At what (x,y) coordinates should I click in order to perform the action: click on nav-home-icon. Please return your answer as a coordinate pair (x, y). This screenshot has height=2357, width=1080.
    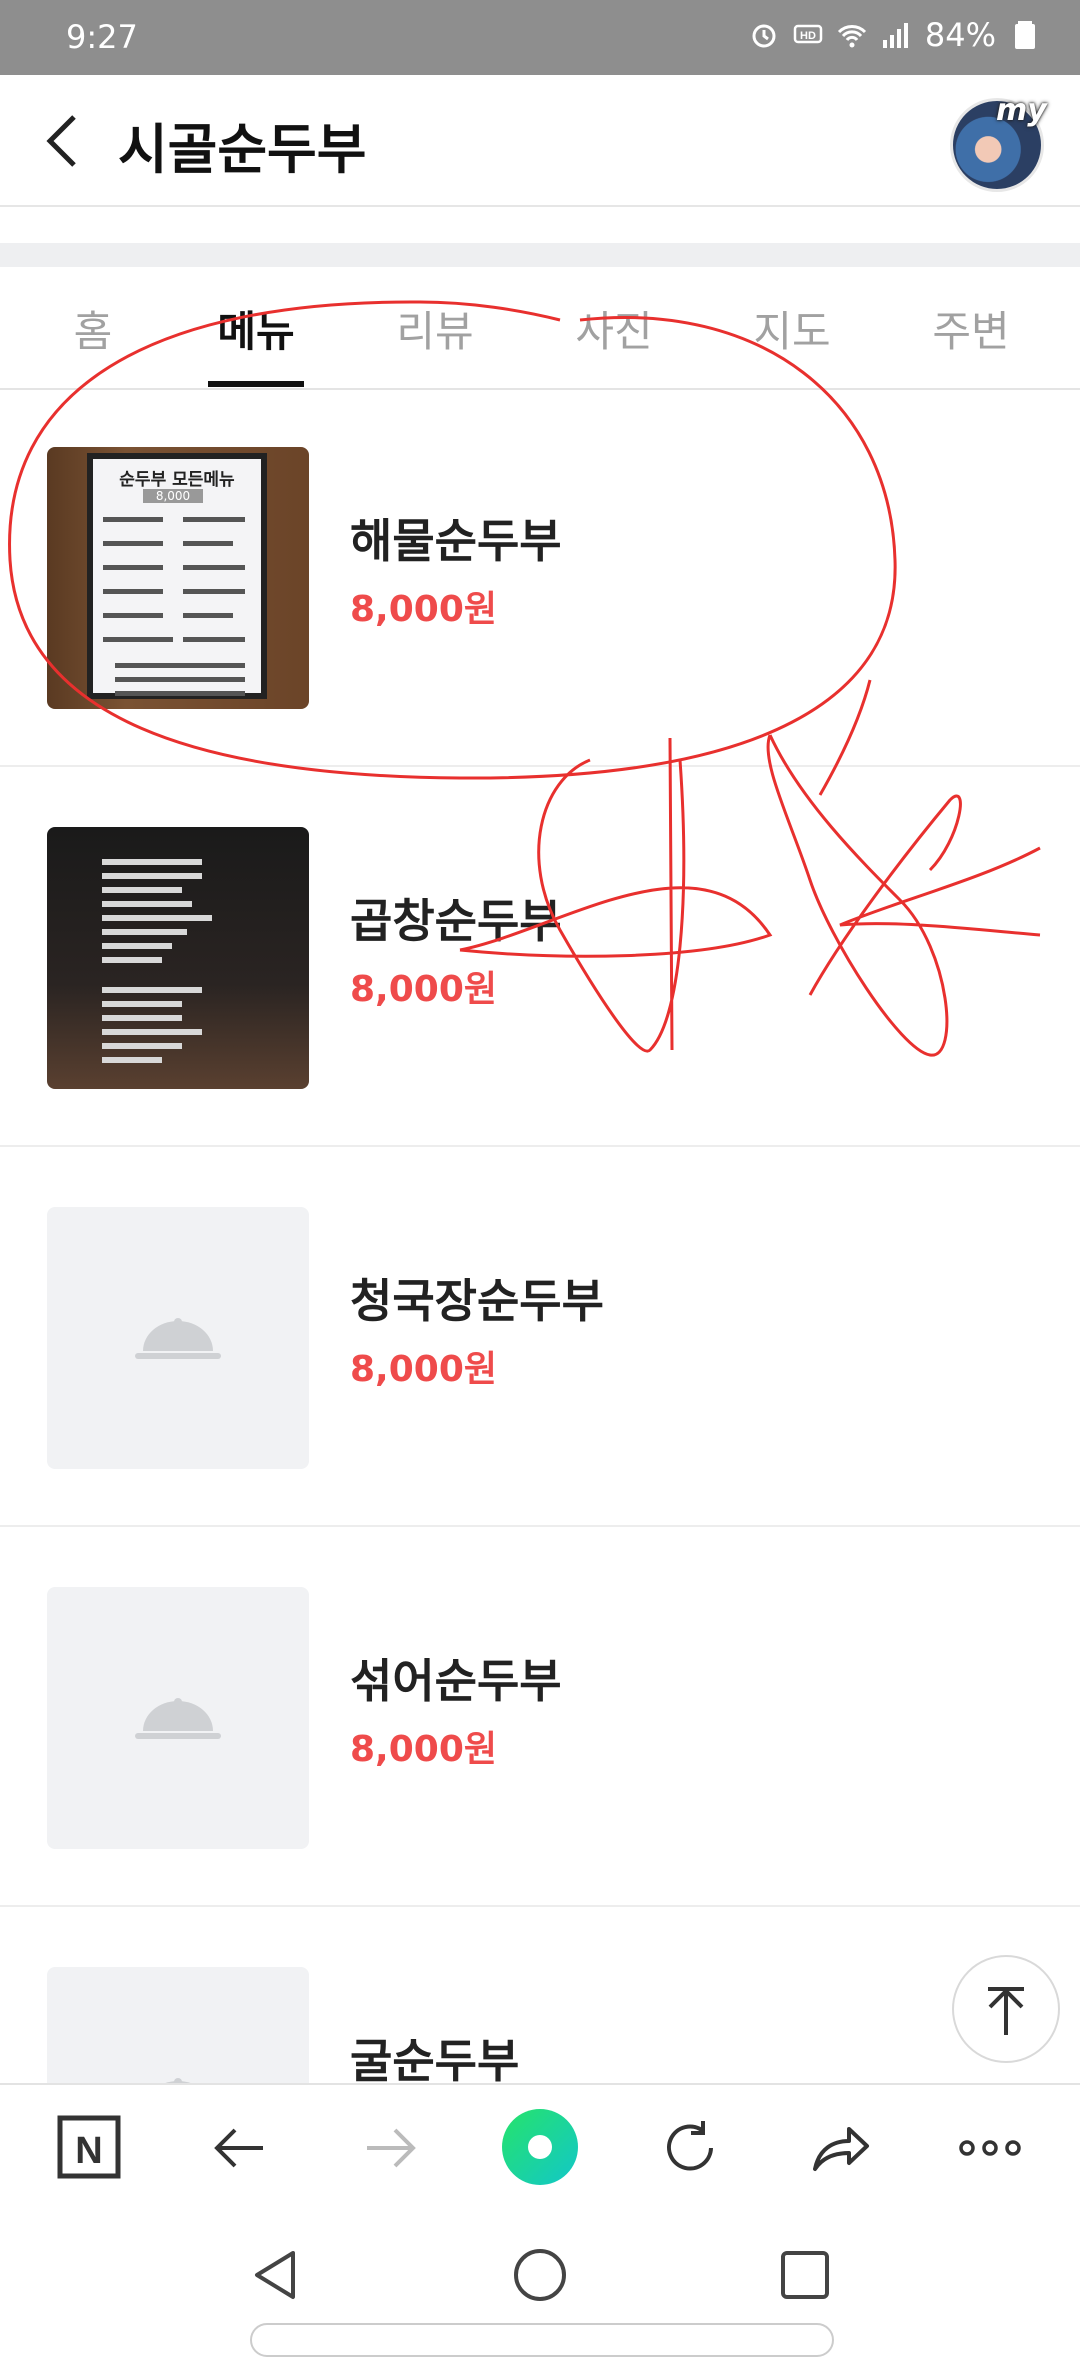
    Looking at the image, I should click on (540, 2275).